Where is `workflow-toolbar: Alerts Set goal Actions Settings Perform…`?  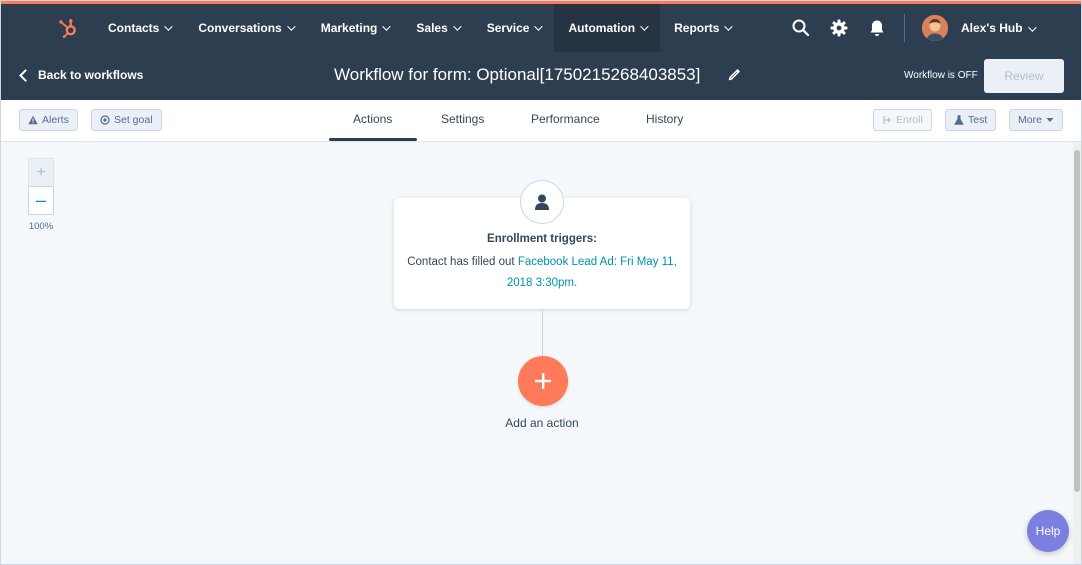
workflow-toolbar: Alerts Set goal Actions Settings Perform… is located at coordinates (541, 121).